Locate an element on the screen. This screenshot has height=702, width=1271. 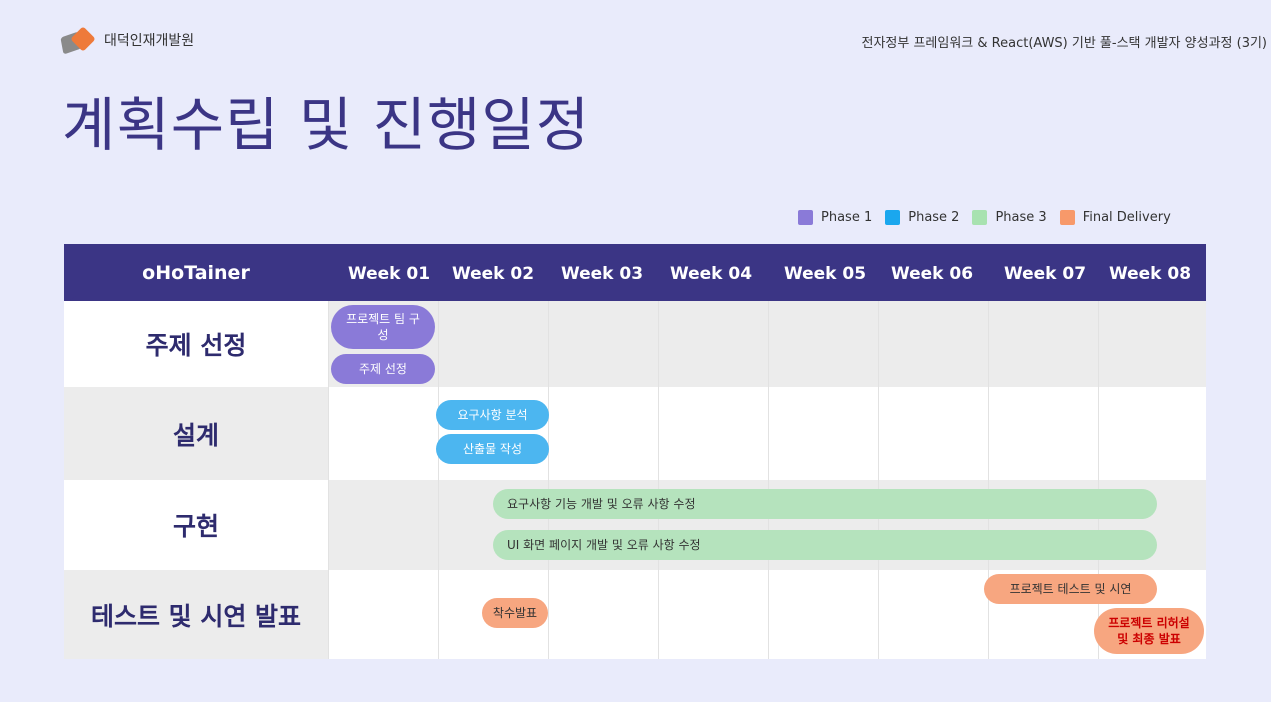
week-header: Week 01 is located at coordinates (389, 274).